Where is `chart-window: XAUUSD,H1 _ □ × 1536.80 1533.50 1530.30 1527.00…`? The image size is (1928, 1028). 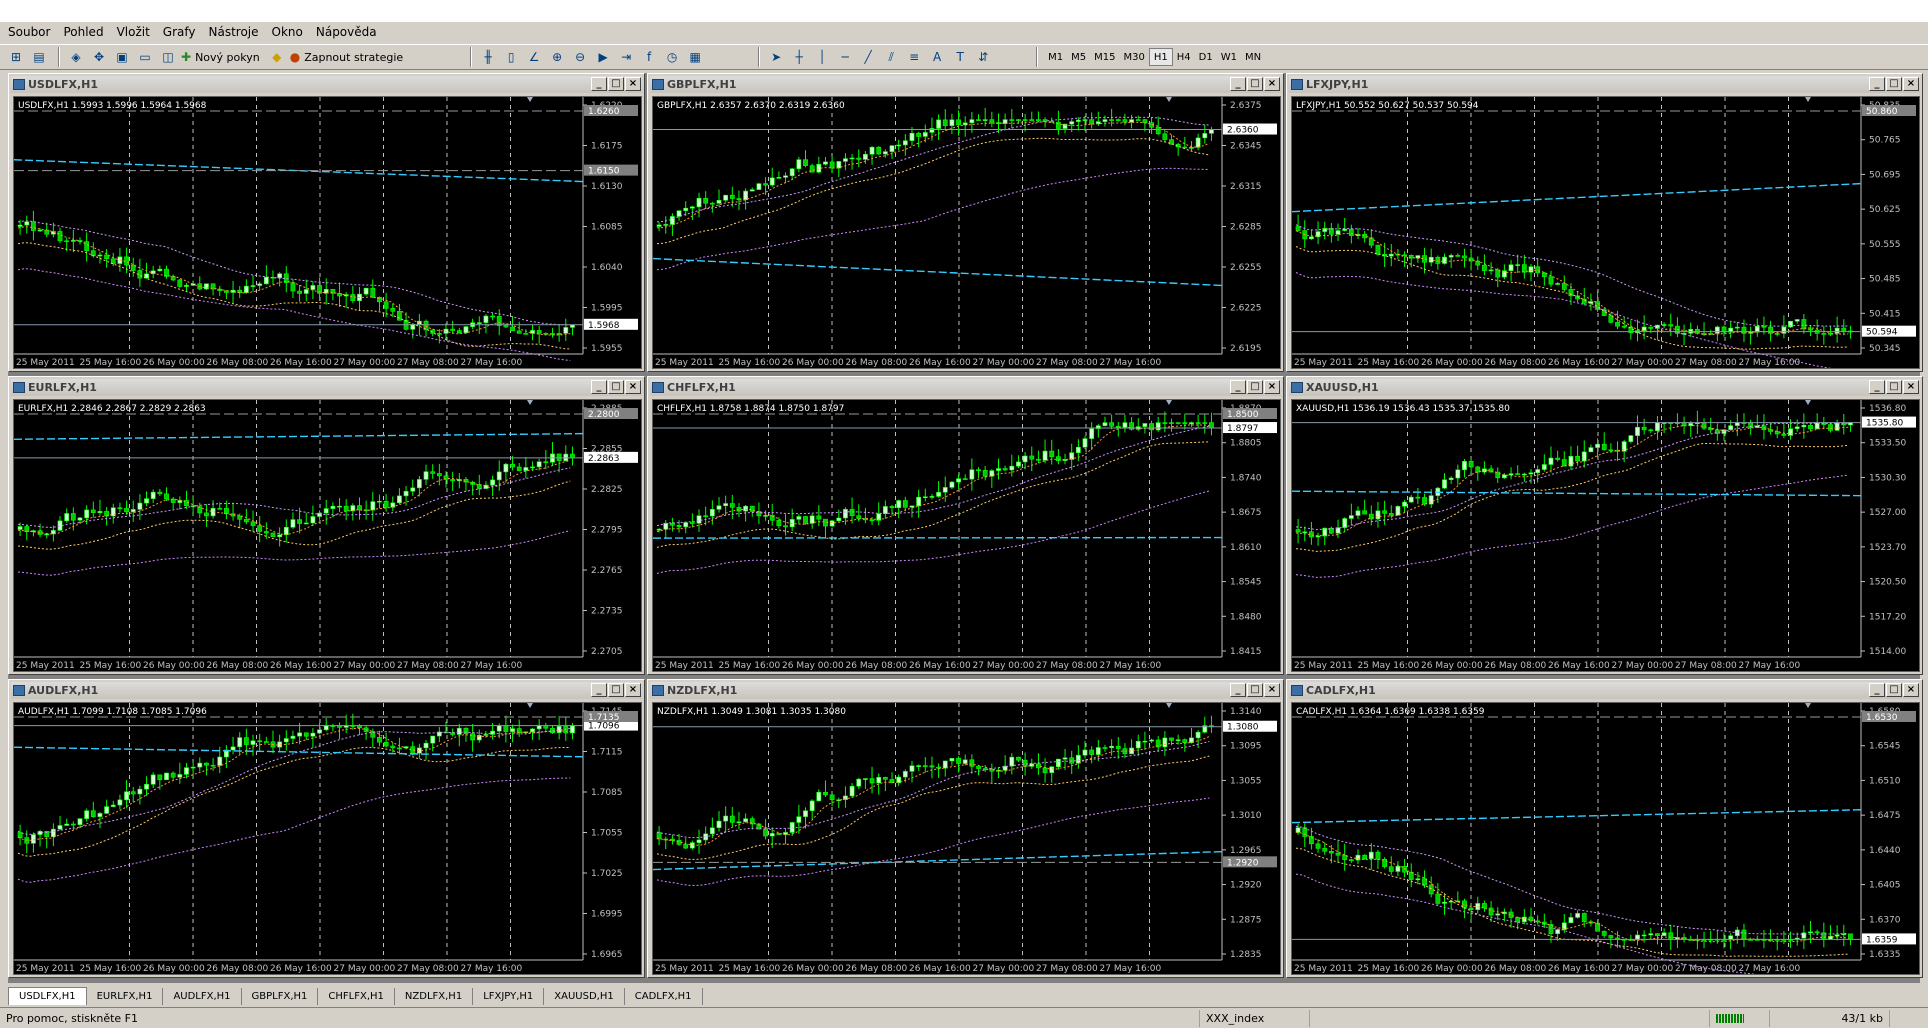 chart-window: XAUUSD,H1 _ □ × 1536.80 1533.50 1530.30 1527.00… is located at coordinates (1604, 525).